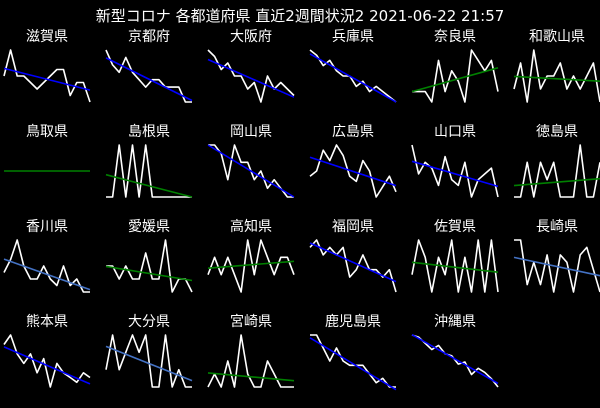 The width and height of the screenshot is (600, 408). I want to click on panel-title: 高知県, so click(251, 227).